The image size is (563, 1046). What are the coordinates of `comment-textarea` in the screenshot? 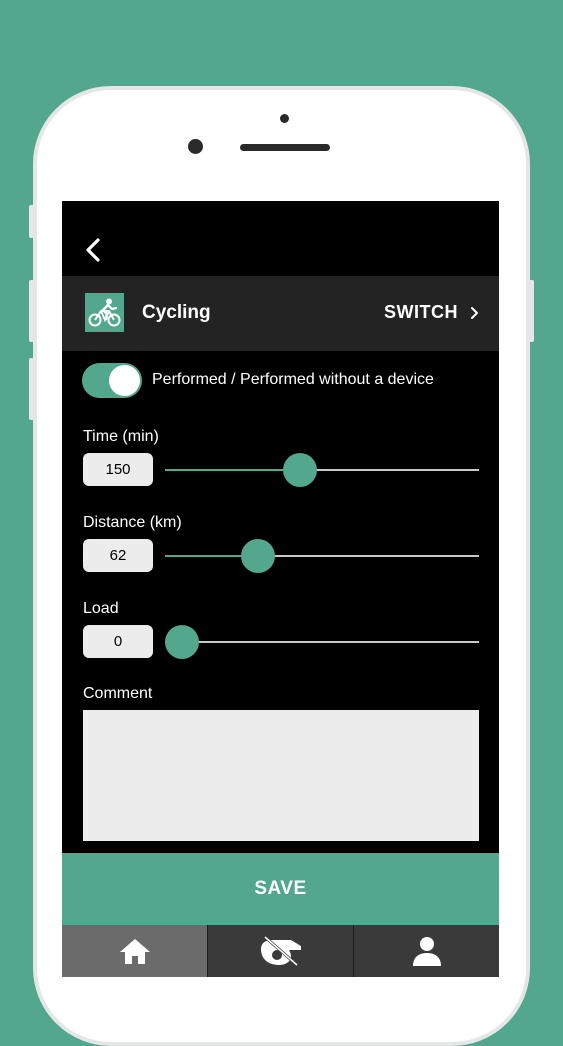 It's located at (281, 775).